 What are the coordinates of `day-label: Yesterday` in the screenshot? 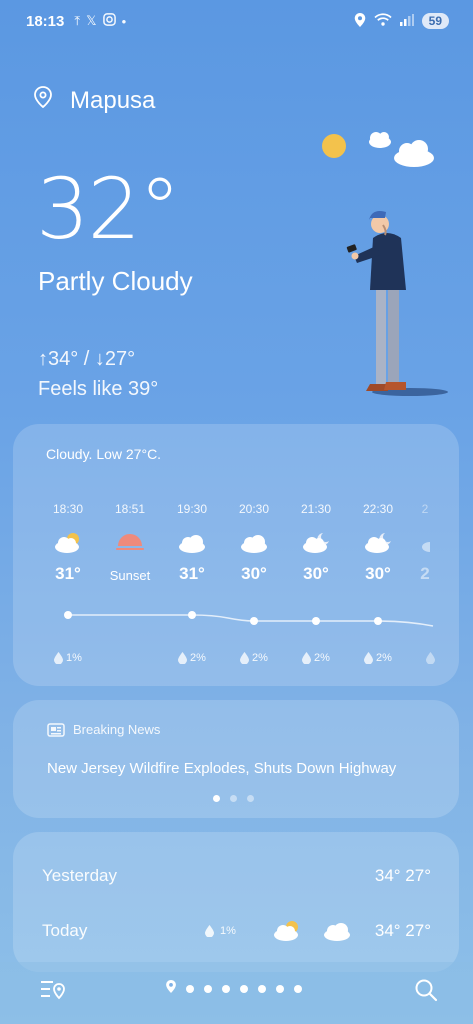 It's located at (79, 875).